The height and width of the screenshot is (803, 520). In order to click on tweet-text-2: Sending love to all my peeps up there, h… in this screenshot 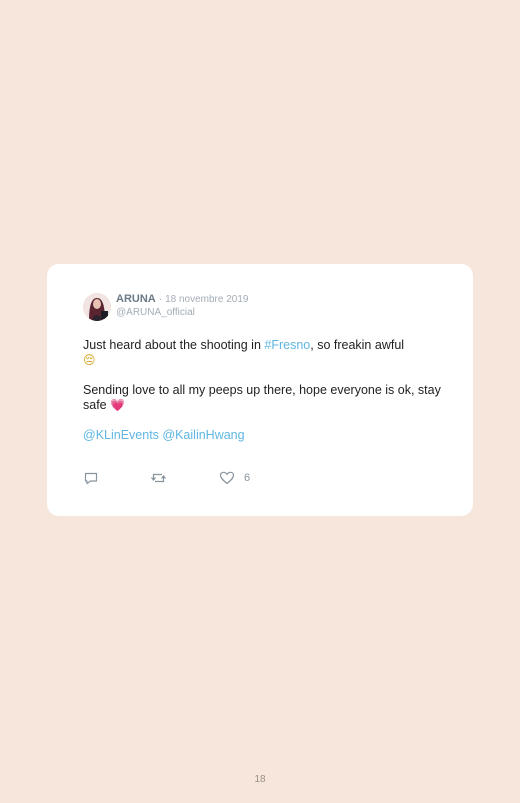, I will do `click(262, 397)`.